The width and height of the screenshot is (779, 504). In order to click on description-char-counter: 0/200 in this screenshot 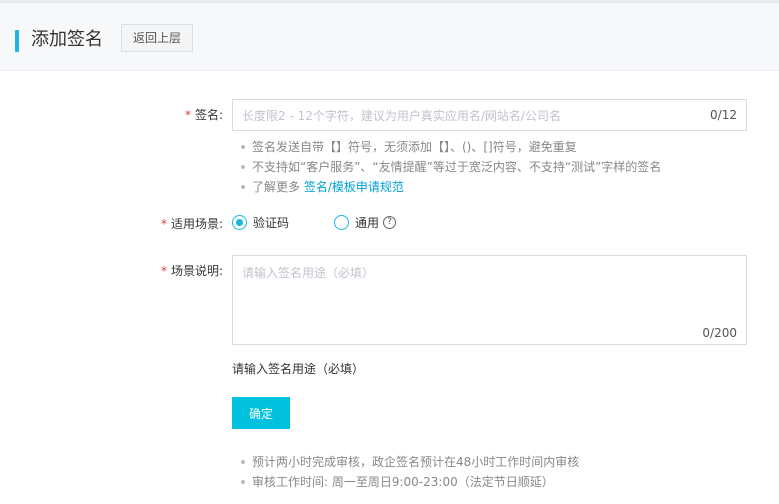, I will do `click(719, 333)`.